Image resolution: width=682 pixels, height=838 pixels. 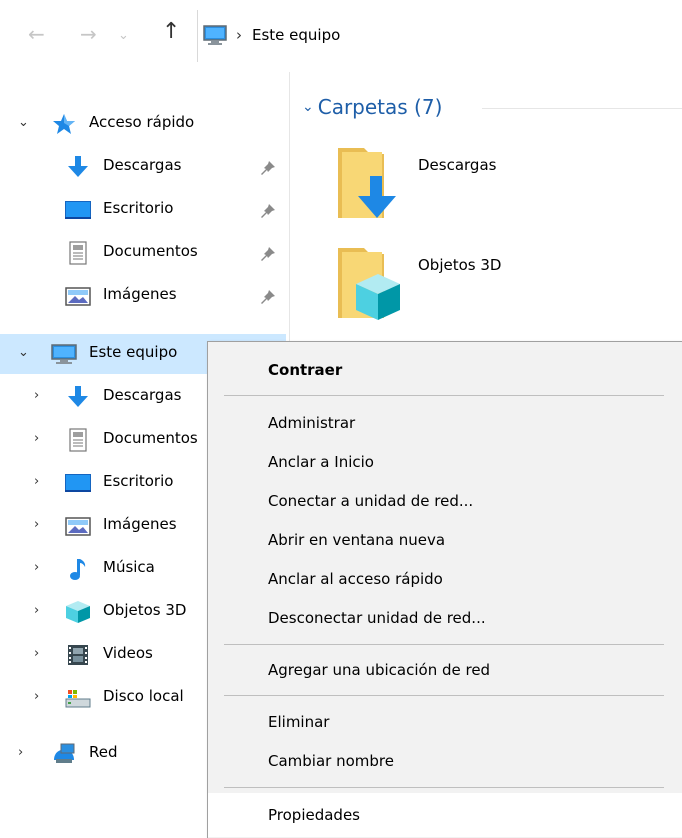 I want to click on sidebar-item-quick-desktop: Escritorio, so click(x=145, y=210).